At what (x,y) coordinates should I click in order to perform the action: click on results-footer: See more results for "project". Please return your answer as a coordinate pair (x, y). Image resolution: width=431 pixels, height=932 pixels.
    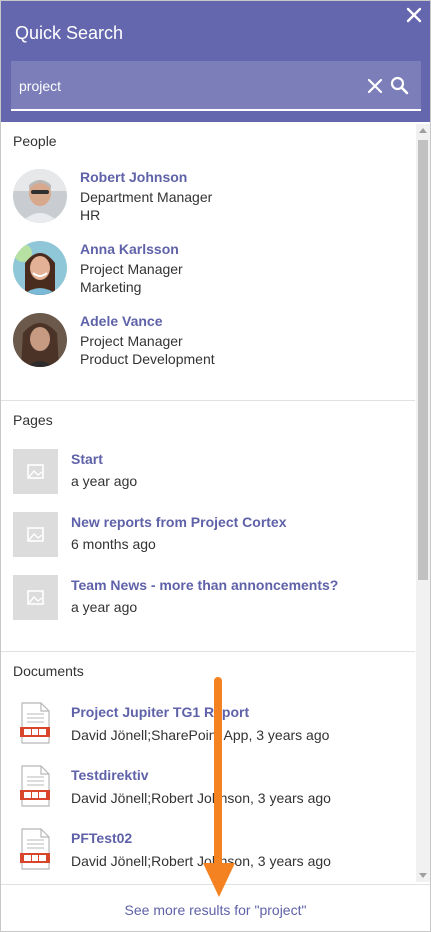
    Looking at the image, I should click on (215, 907).